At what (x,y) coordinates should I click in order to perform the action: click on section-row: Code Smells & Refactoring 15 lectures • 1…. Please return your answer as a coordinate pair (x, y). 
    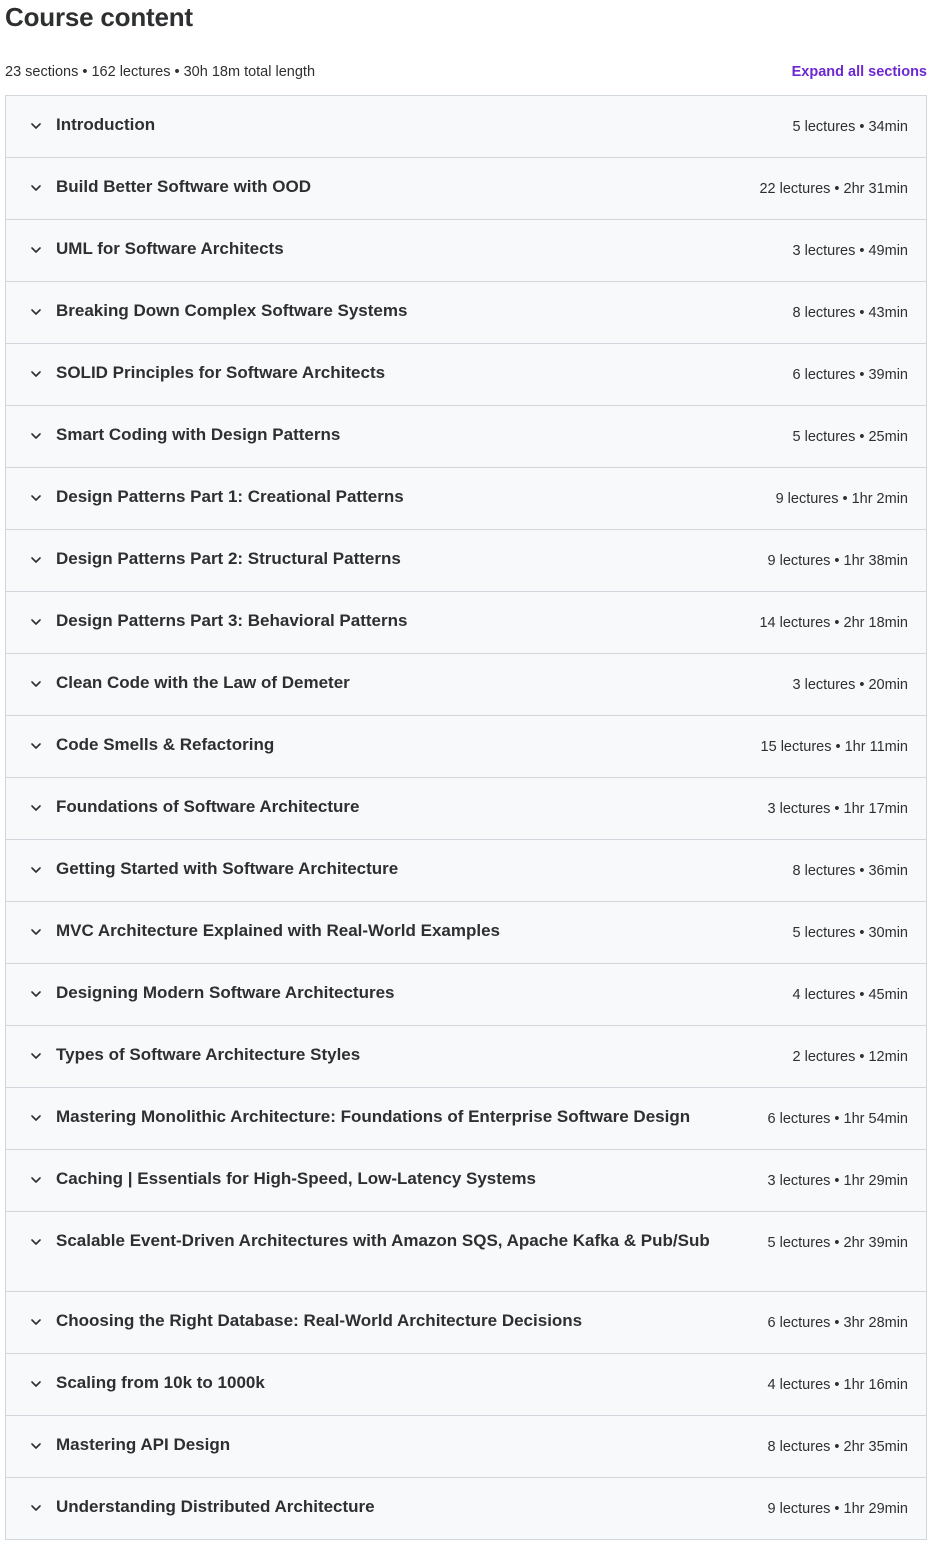
    Looking at the image, I should click on (466, 747).